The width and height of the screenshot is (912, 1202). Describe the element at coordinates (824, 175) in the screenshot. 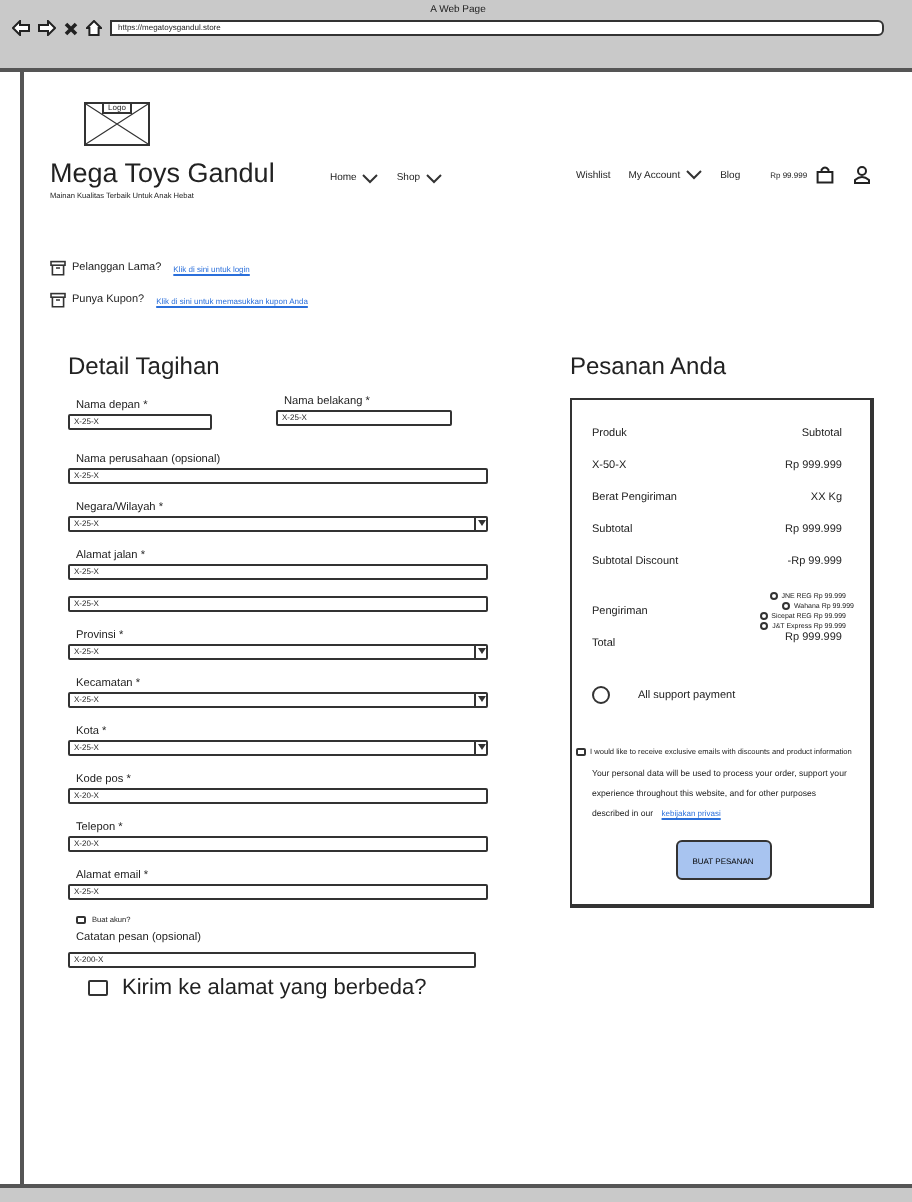

I see `bag-icon` at that location.